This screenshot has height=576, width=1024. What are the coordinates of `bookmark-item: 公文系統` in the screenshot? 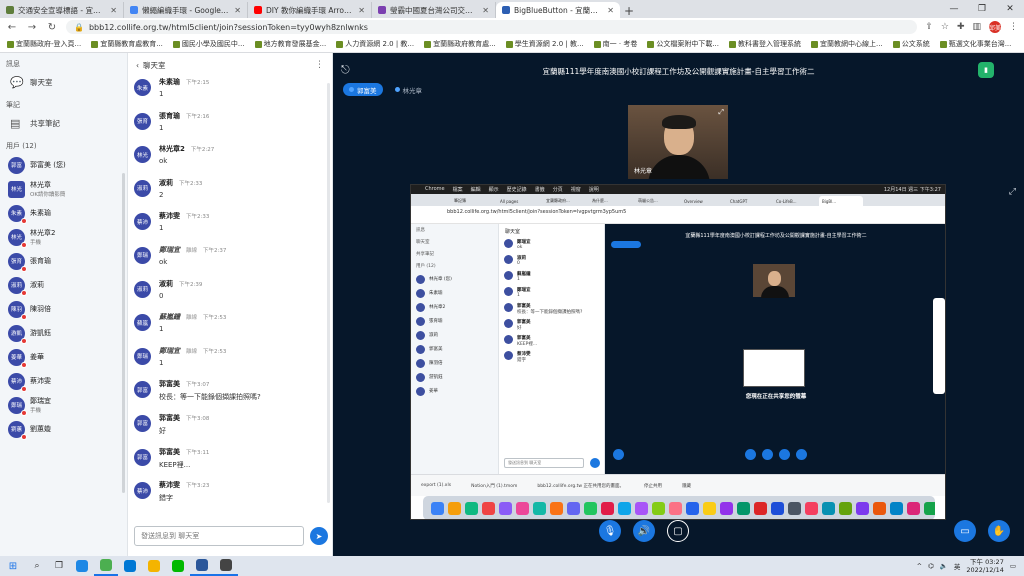 It's located at (911, 44).